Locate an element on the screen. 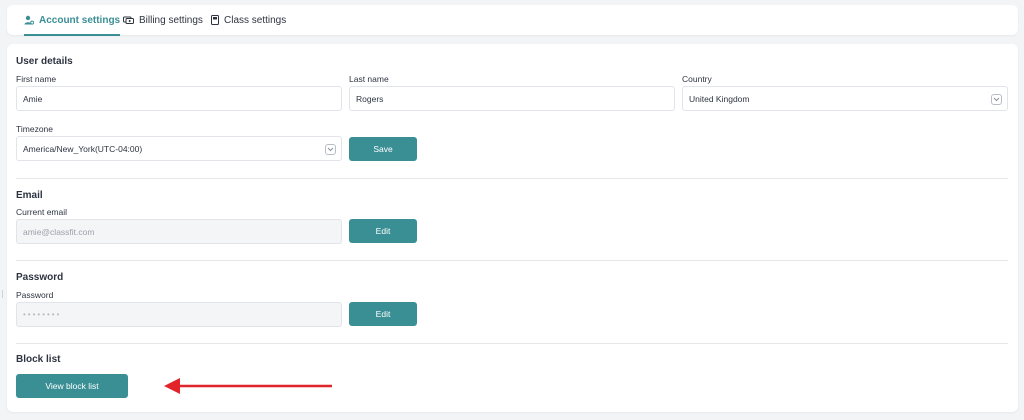 The width and height of the screenshot is (1024, 420). password-title: Password is located at coordinates (40, 277).